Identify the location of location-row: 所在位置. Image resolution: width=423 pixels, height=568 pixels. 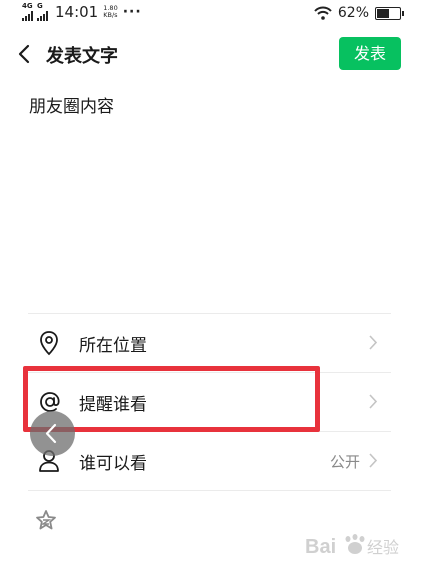
(209, 343).